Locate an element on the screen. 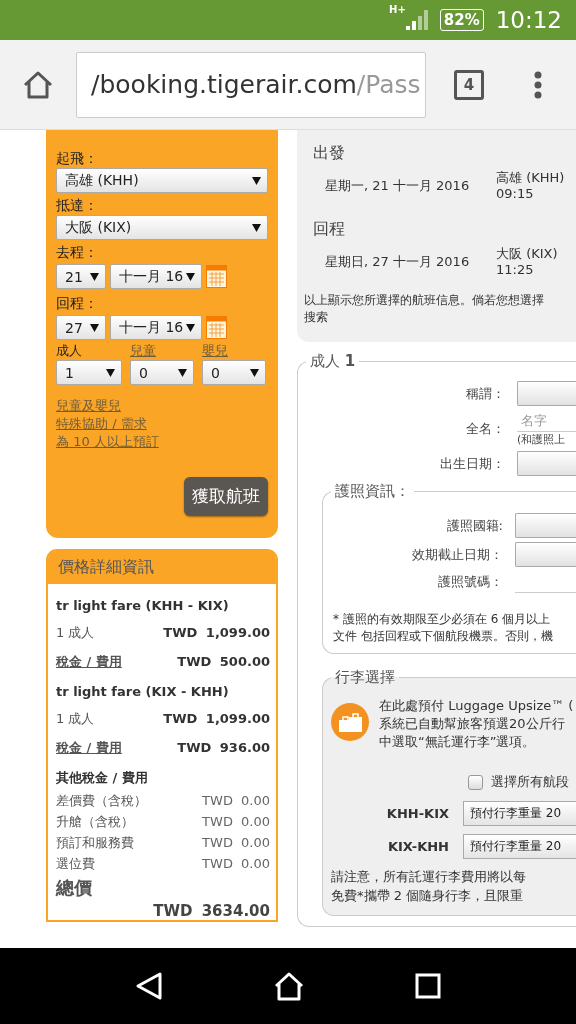 The height and width of the screenshot is (1024, 576). info-text: * 護照的有效期限至少必須在 6 個月以上 is located at coordinates (442, 619).